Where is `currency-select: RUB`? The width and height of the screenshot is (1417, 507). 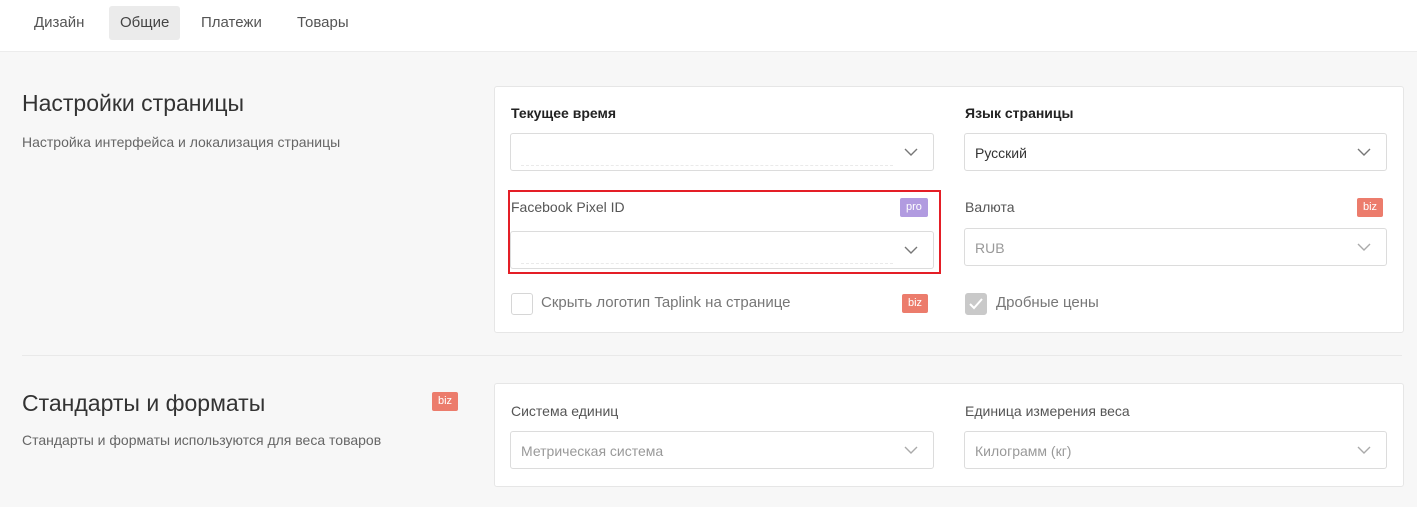 currency-select: RUB is located at coordinates (1175, 247).